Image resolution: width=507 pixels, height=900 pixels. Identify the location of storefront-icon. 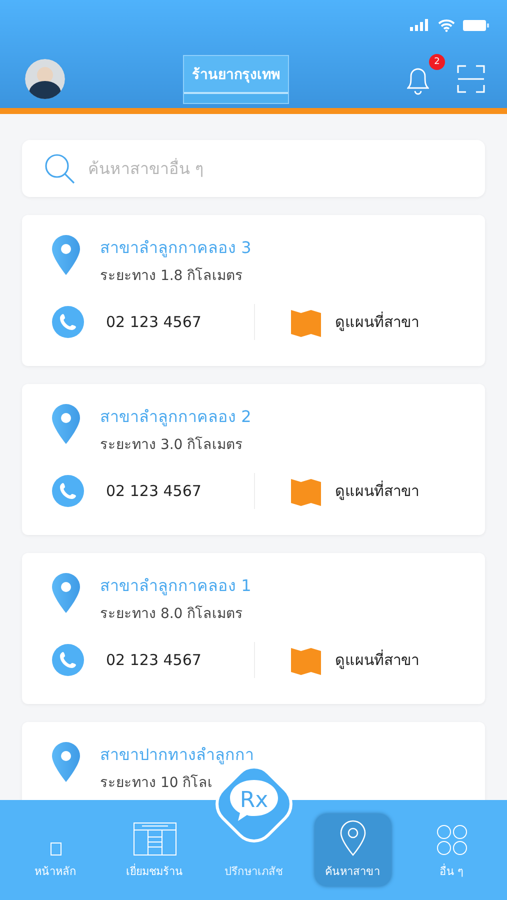
(154, 839).